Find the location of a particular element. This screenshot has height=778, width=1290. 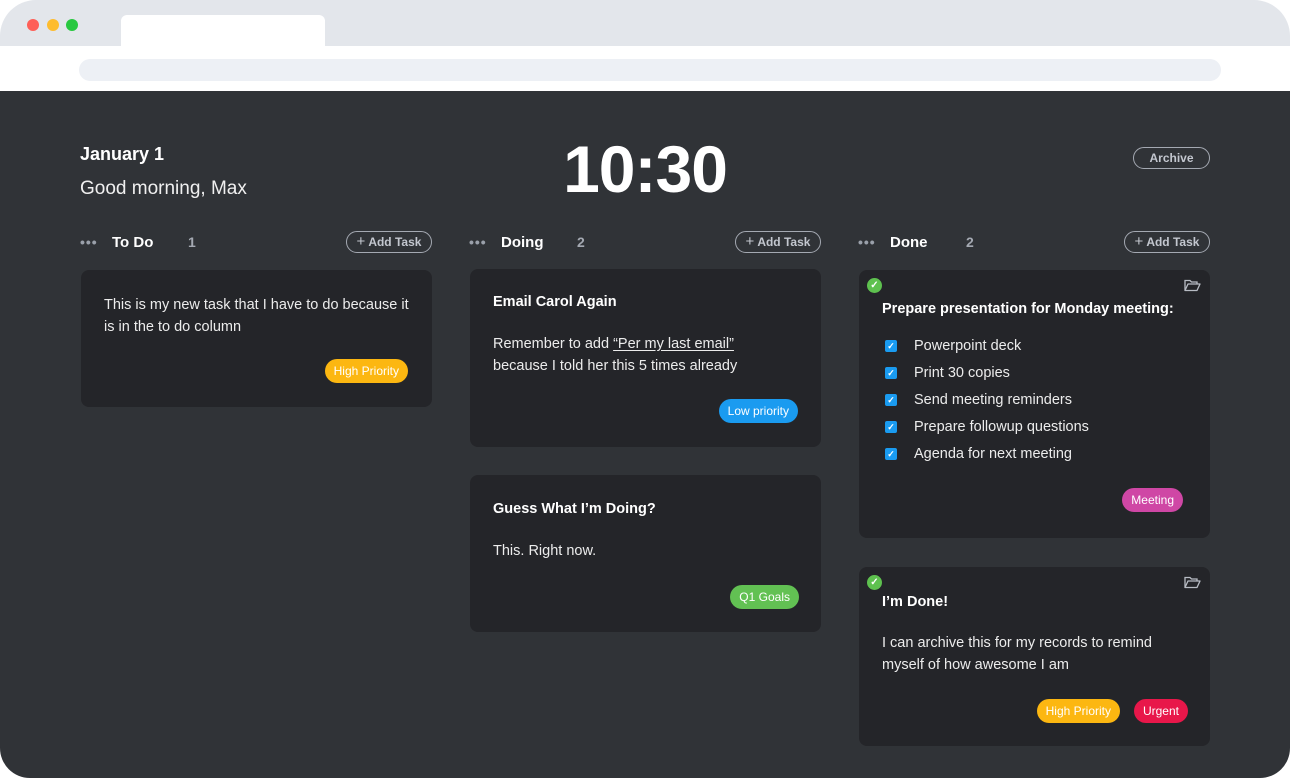

checklist-item-label: Prepare followup questions is located at coordinates (1001, 426).